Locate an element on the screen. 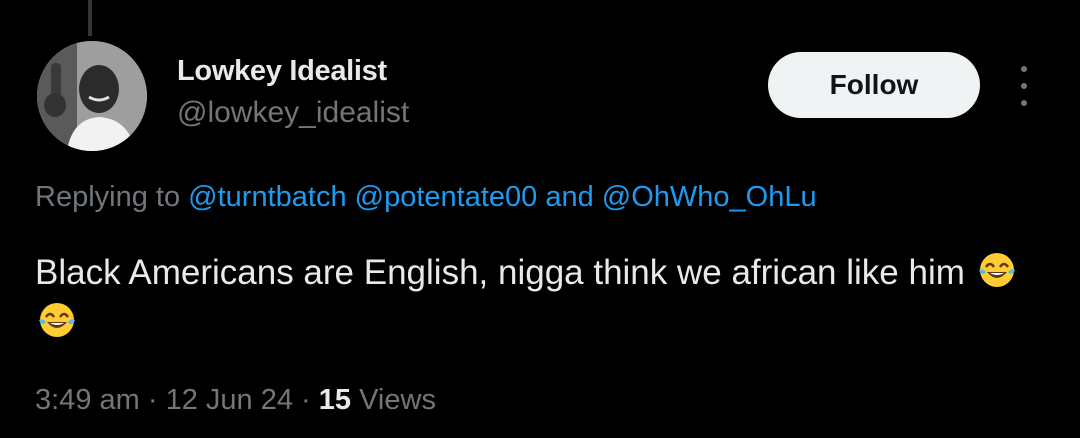 The height and width of the screenshot is (438, 1080). mention-potentate00: @potentate00 is located at coordinates (446, 197).